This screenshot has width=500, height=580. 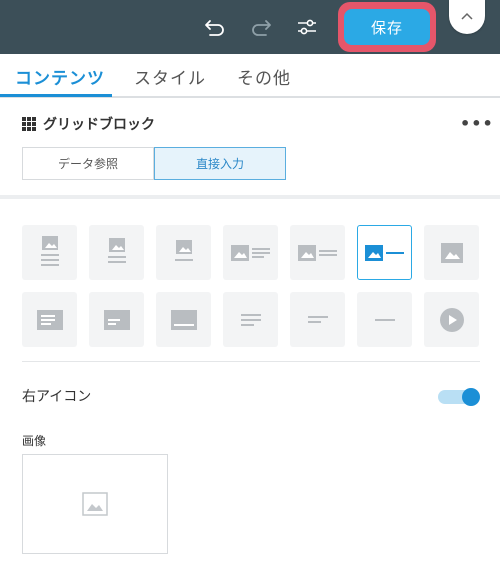 I want to click on layout-image-top-line, so click(x=183, y=252).